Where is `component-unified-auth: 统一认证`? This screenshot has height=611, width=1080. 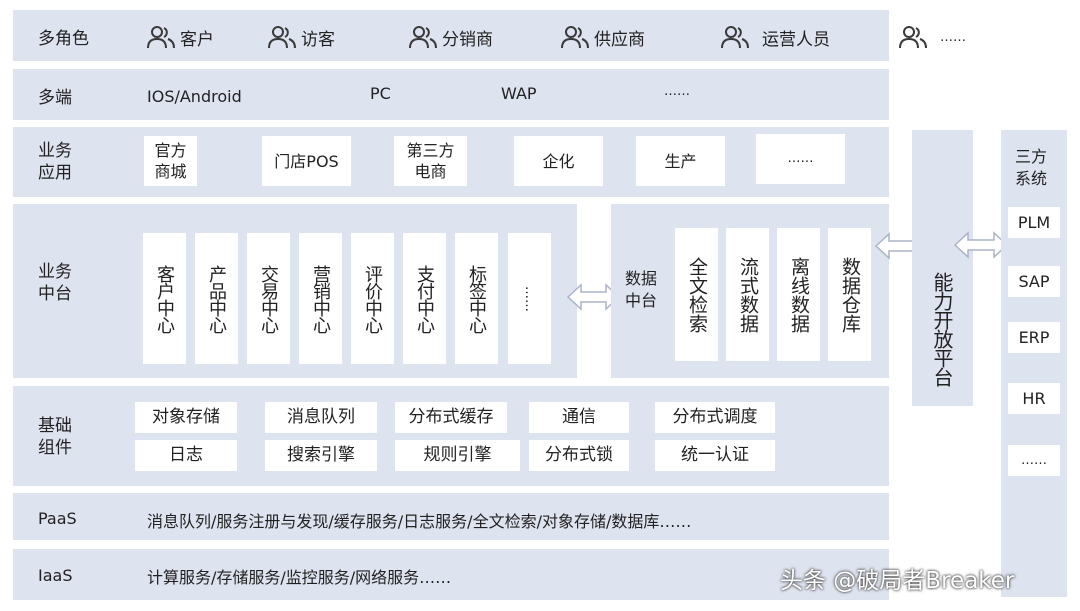
component-unified-auth: 统一认证 is located at coordinates (715, 455).